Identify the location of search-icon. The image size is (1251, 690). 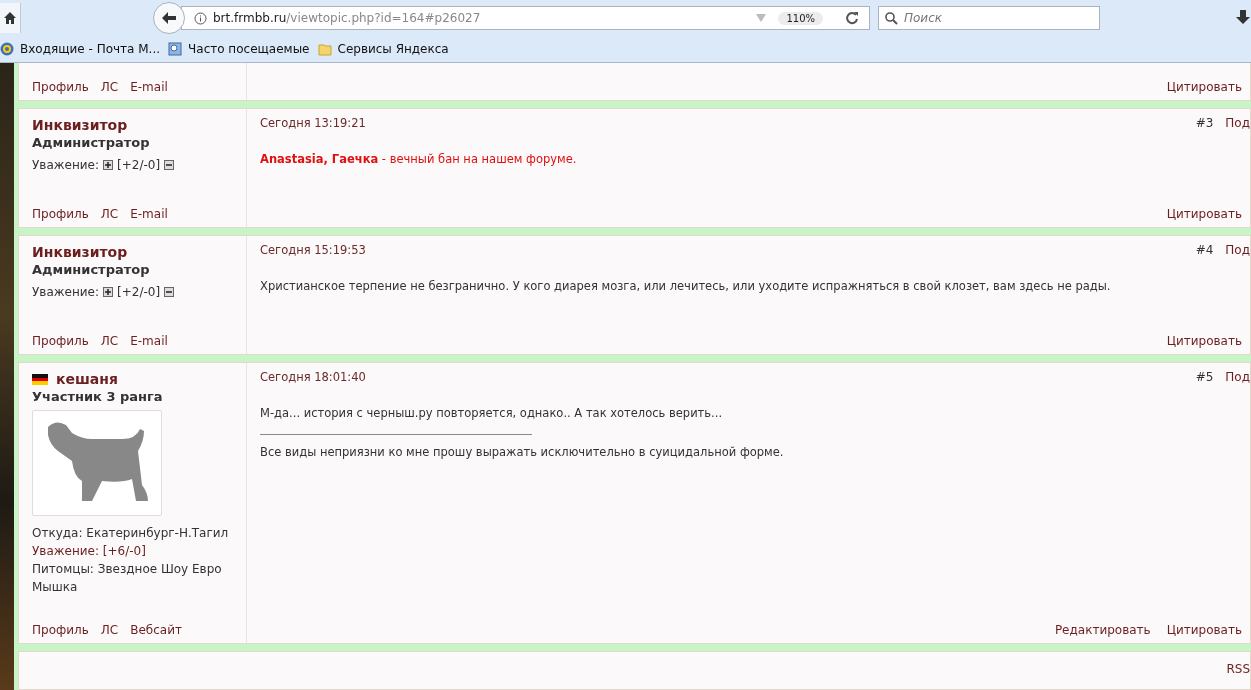
(891, 18).